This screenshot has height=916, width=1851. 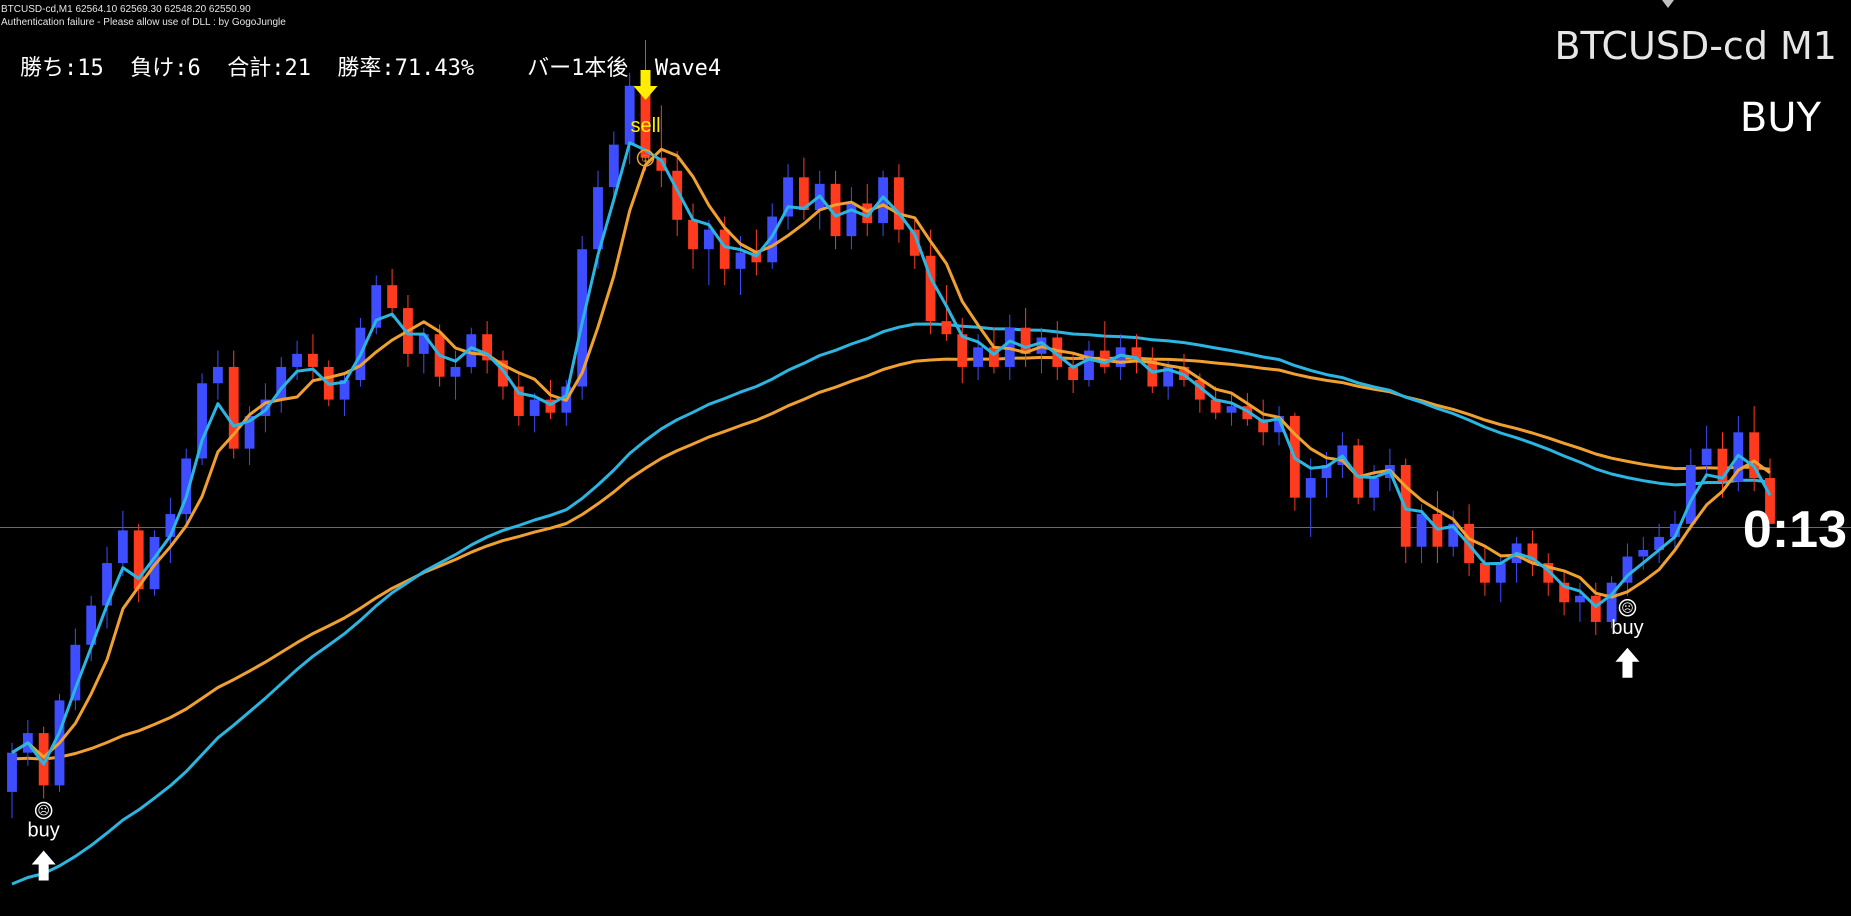 I want to click on smile-face-glyph: ☺, so click(x=645, y=158).